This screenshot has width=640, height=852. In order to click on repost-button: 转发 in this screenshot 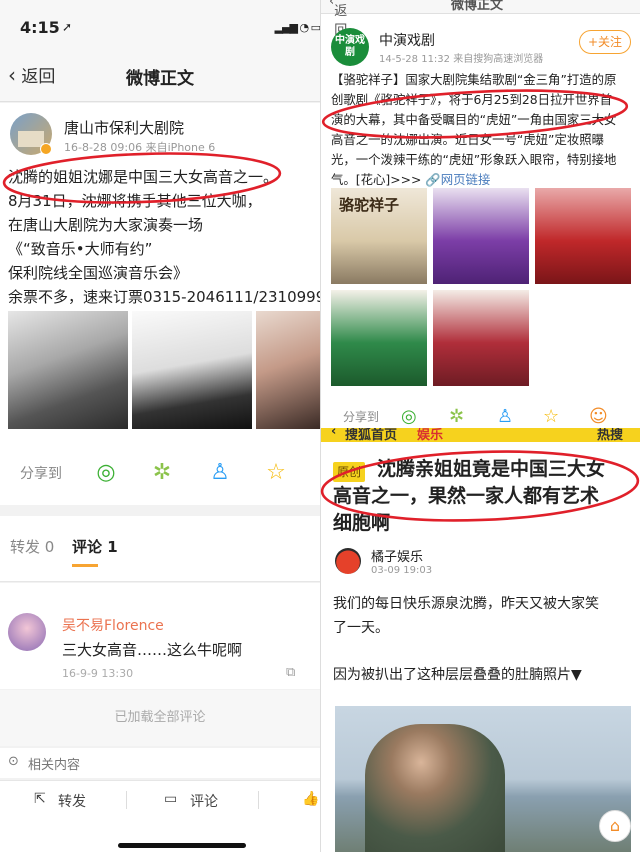, I will do `click(72, 801)`.